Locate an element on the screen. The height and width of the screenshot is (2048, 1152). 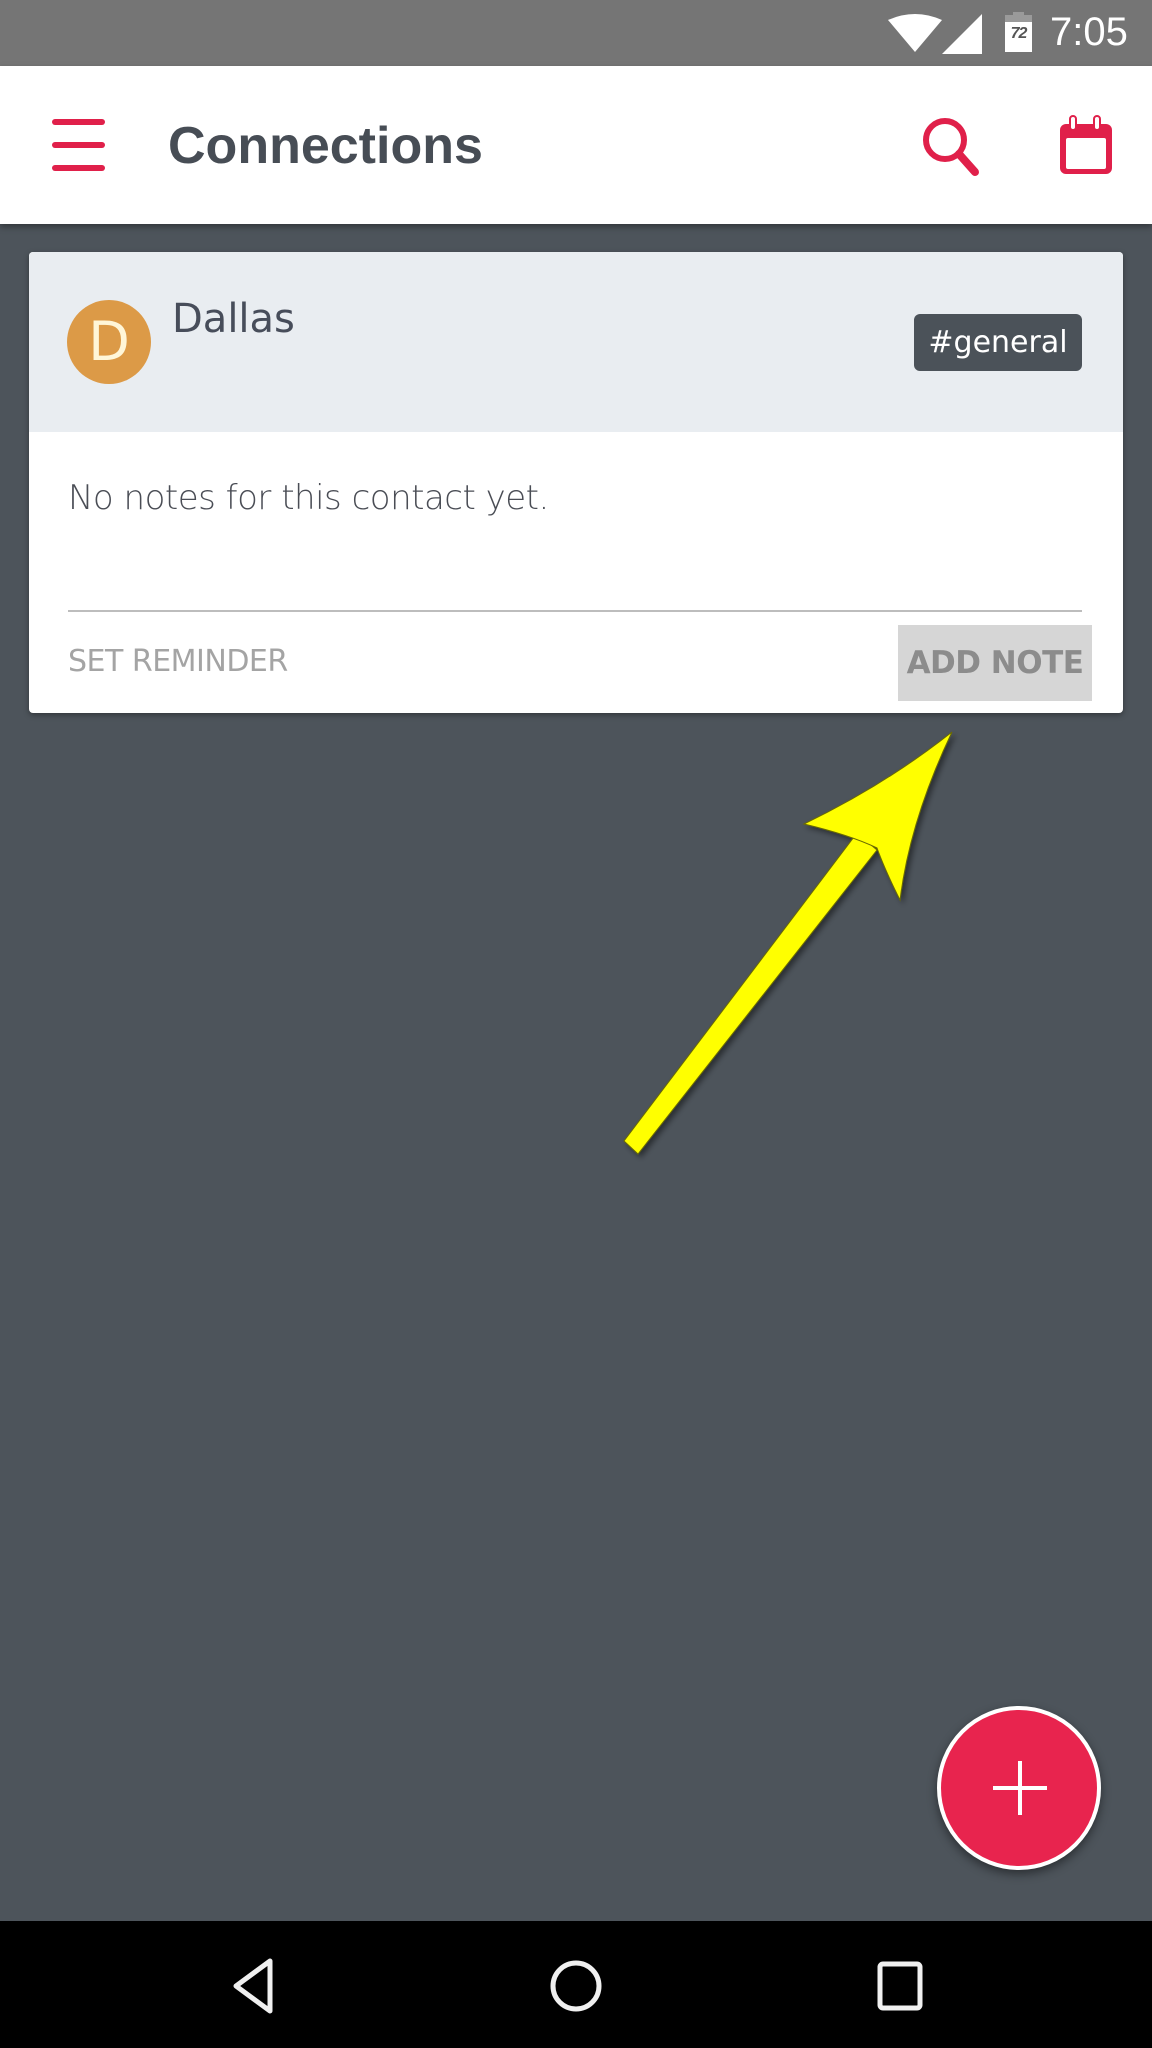
back-icon is located at coordinates (253, 1986).